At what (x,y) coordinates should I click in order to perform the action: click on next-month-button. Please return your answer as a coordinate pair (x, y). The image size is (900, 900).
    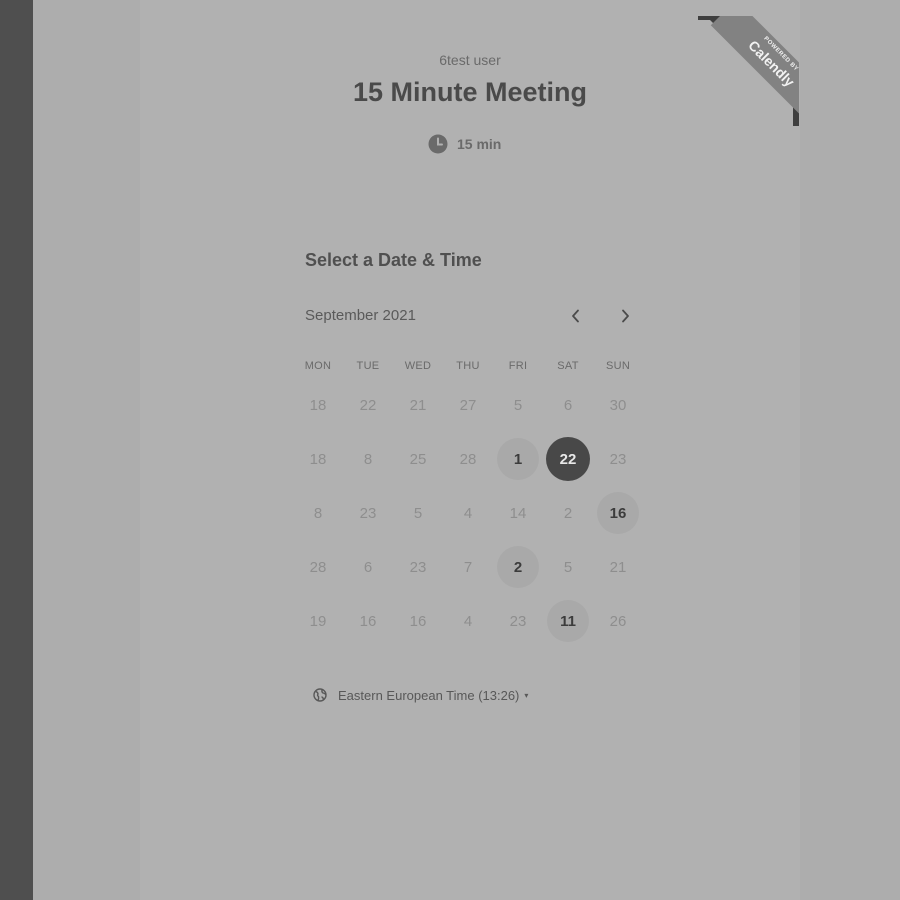
    Looking at the image, I should click on (625, 316).